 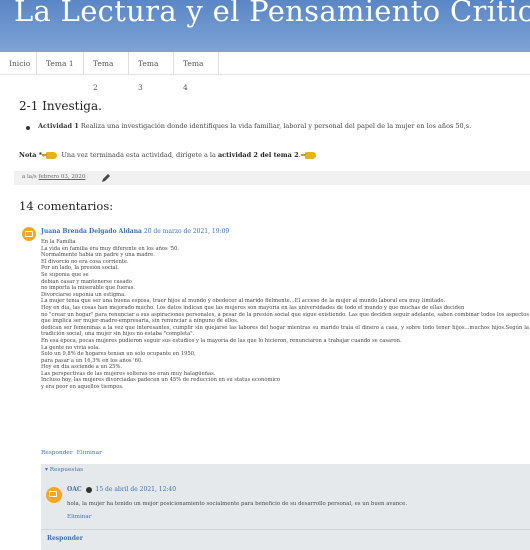 I want to click on nav-tab-tema-4: Tema 4, so click(x=196, y=72).